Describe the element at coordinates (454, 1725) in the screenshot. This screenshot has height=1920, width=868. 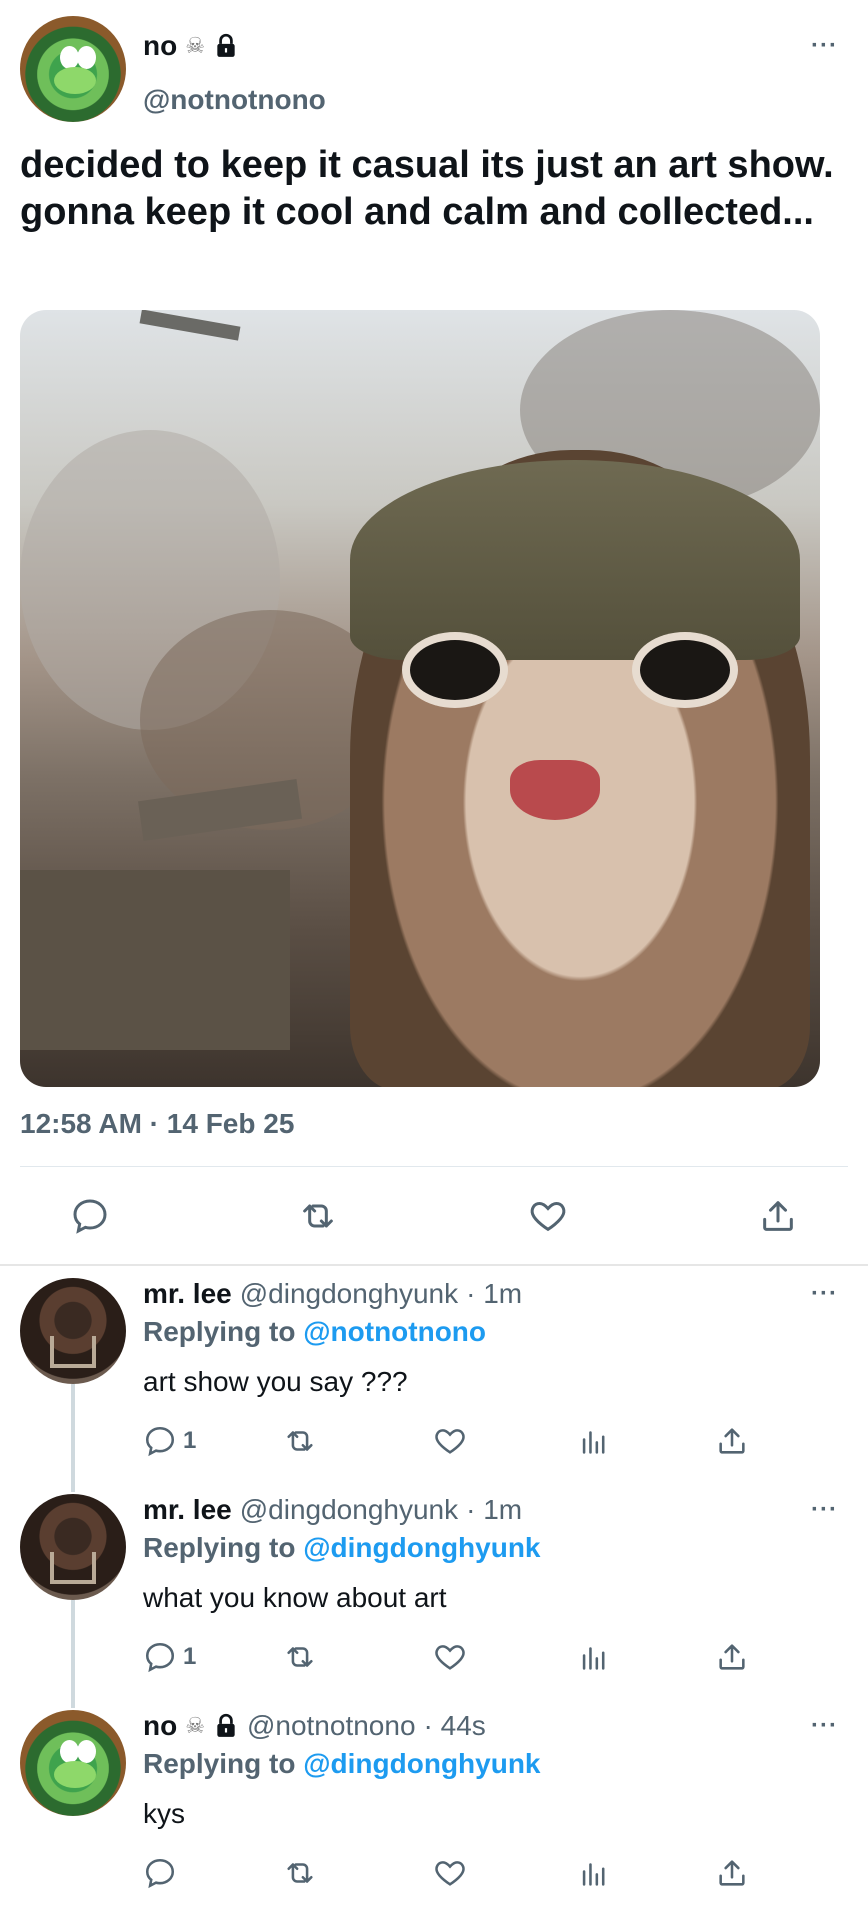
I see `relative-time: · 44s` at that location.